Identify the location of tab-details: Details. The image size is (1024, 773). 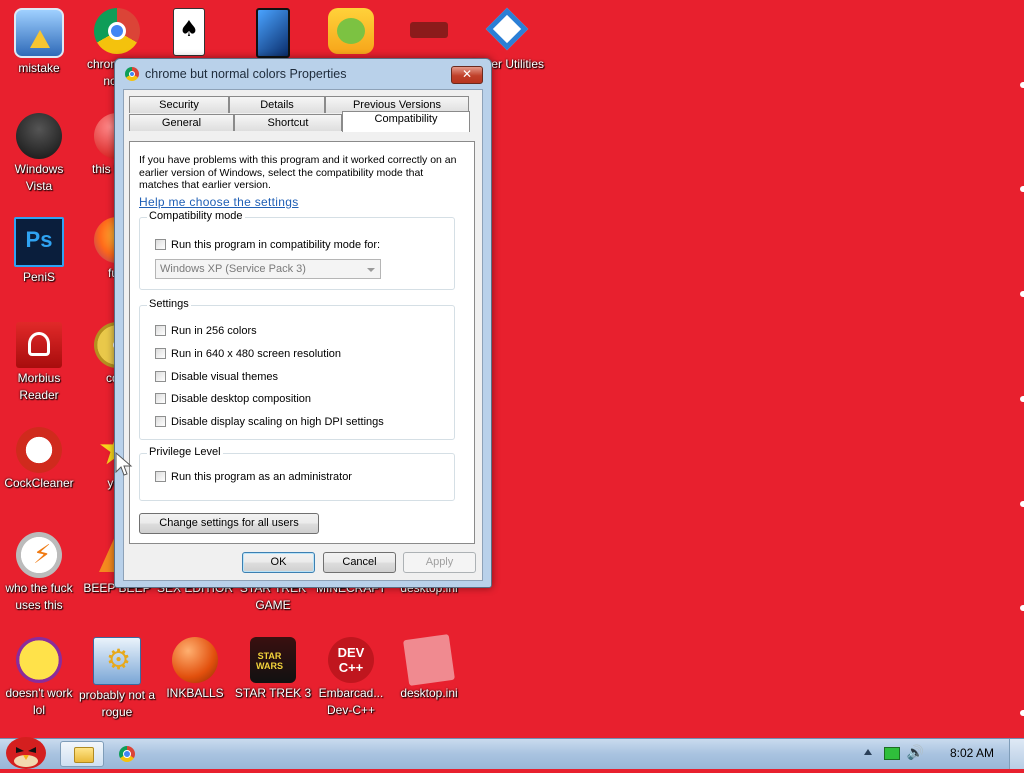
(277, 104).